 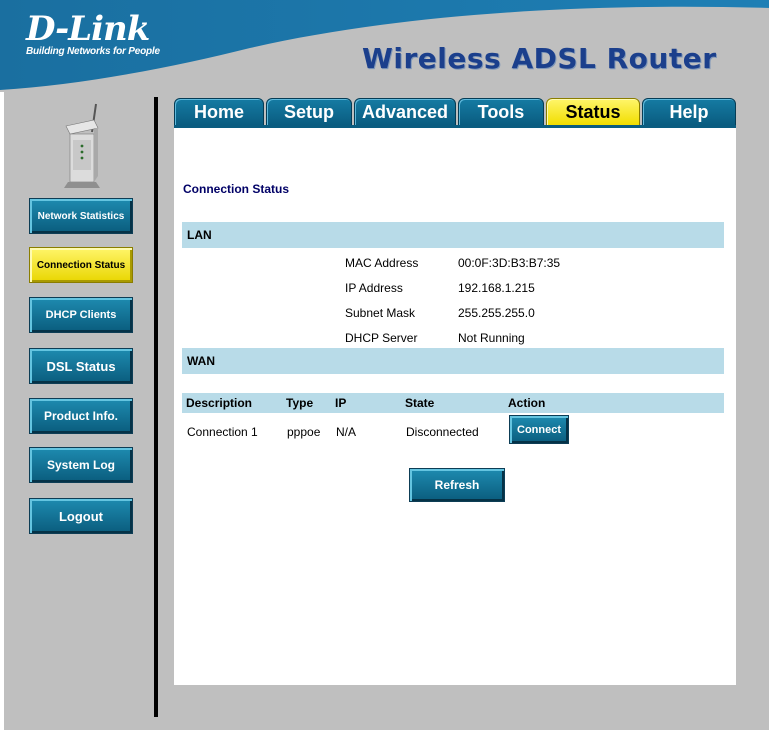 What do you see at coordinates (496, 313) in the screenshot?
I see `subnet-mask-value: 255.255.255.0` at bounding box center [496, 313].